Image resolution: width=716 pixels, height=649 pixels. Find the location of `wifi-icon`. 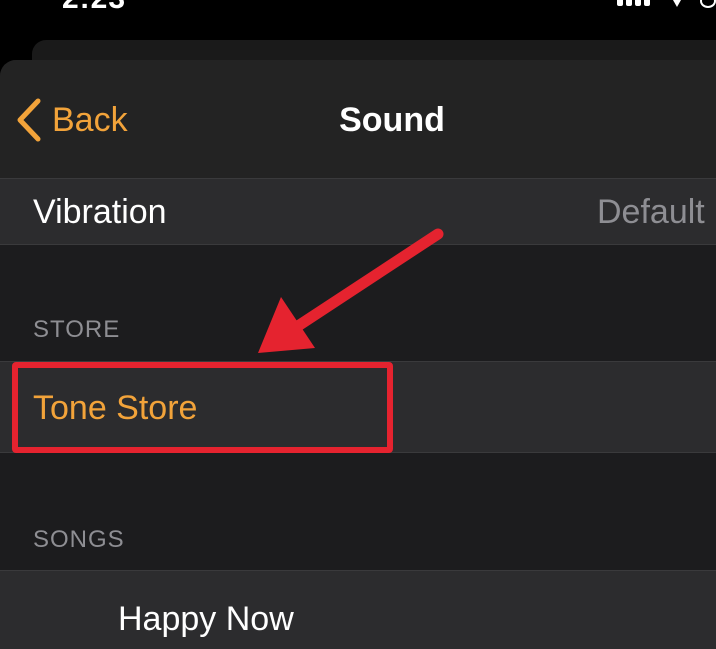

wifi-icon is located at coordinates (677, 3).